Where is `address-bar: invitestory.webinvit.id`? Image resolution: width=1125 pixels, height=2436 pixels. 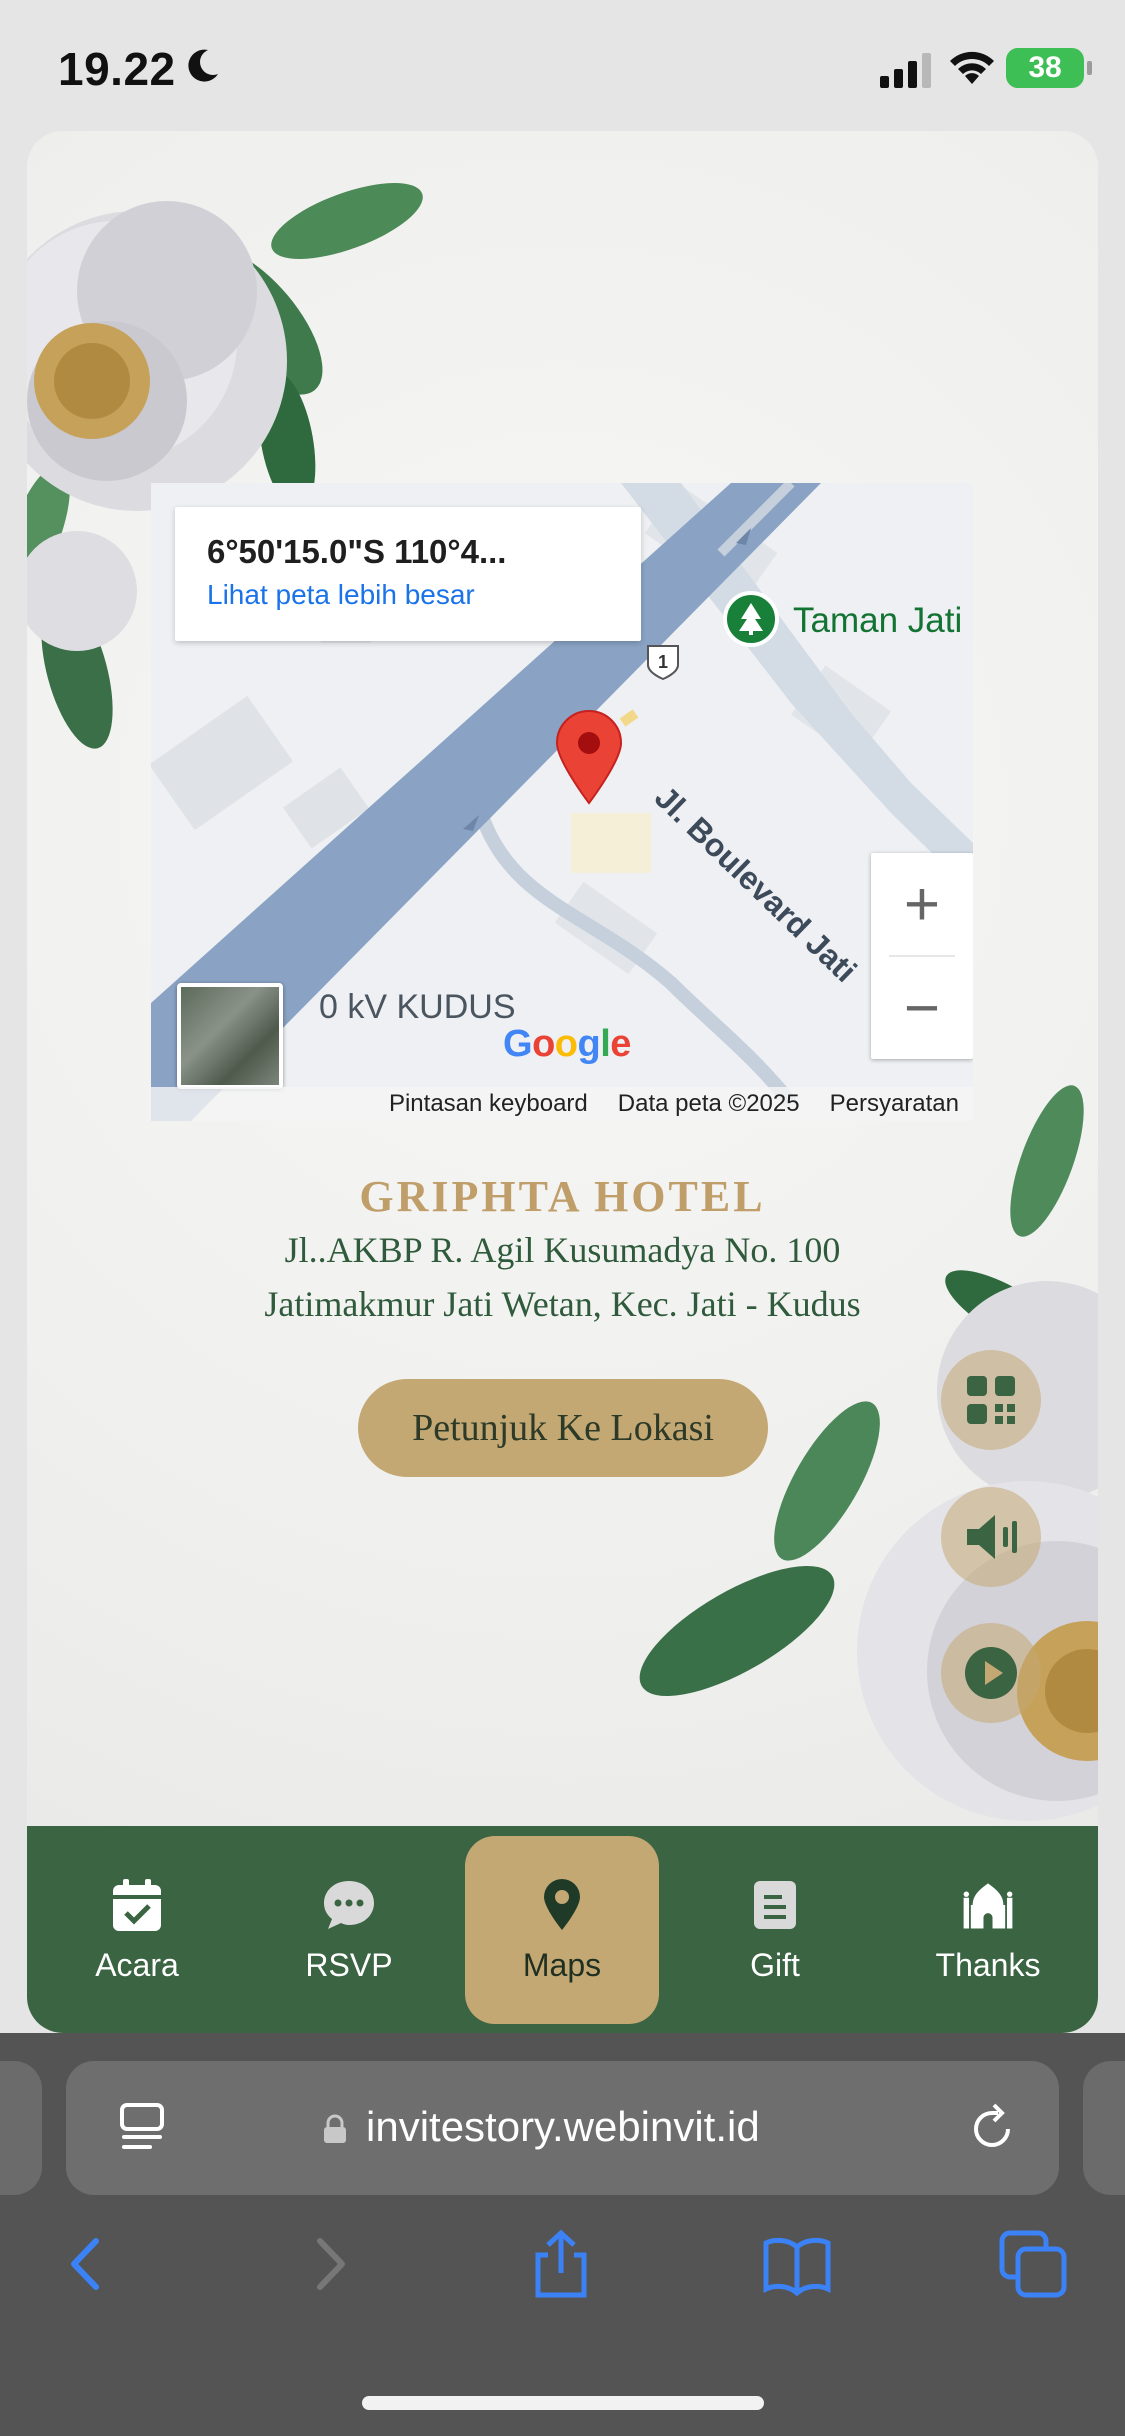
address-bar: invitestory.webinvit.id is located at coordinates (562, 2128).